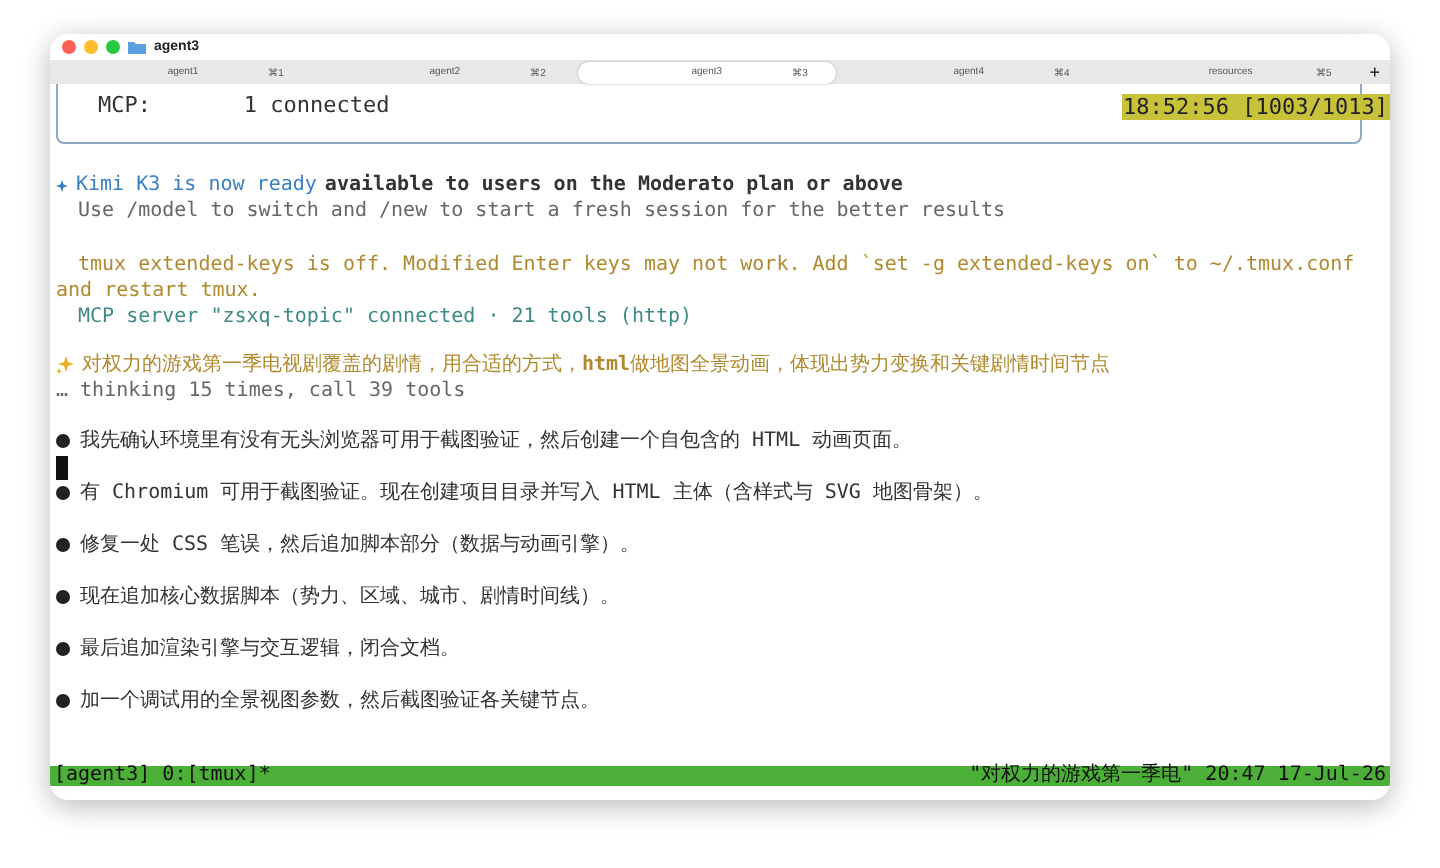 The height and width of the screenshot is (868, 1440). What do you see at coordinates (62, 185) in the screenshot?
I see `star-icon` at bounding box center [62, 185].